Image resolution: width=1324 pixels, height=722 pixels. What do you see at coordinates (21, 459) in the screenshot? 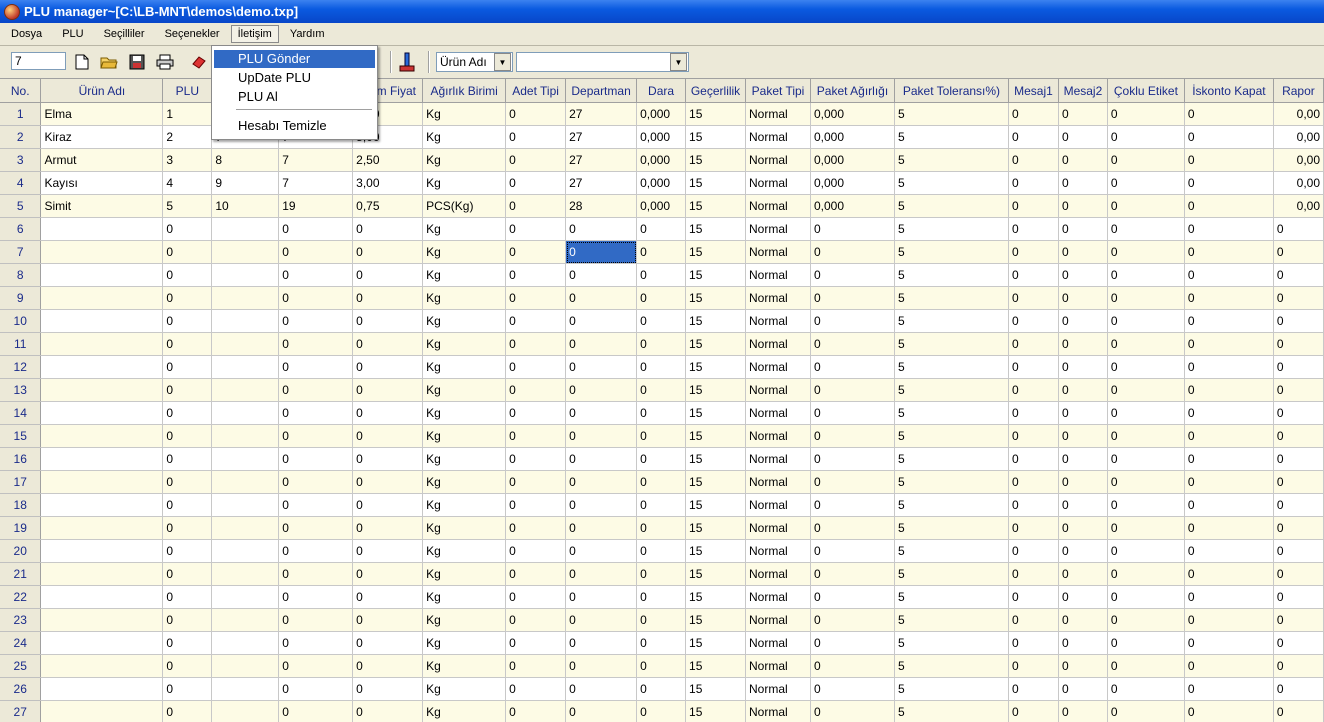
I see `row-number: 16` at bounding box center [21, 459].